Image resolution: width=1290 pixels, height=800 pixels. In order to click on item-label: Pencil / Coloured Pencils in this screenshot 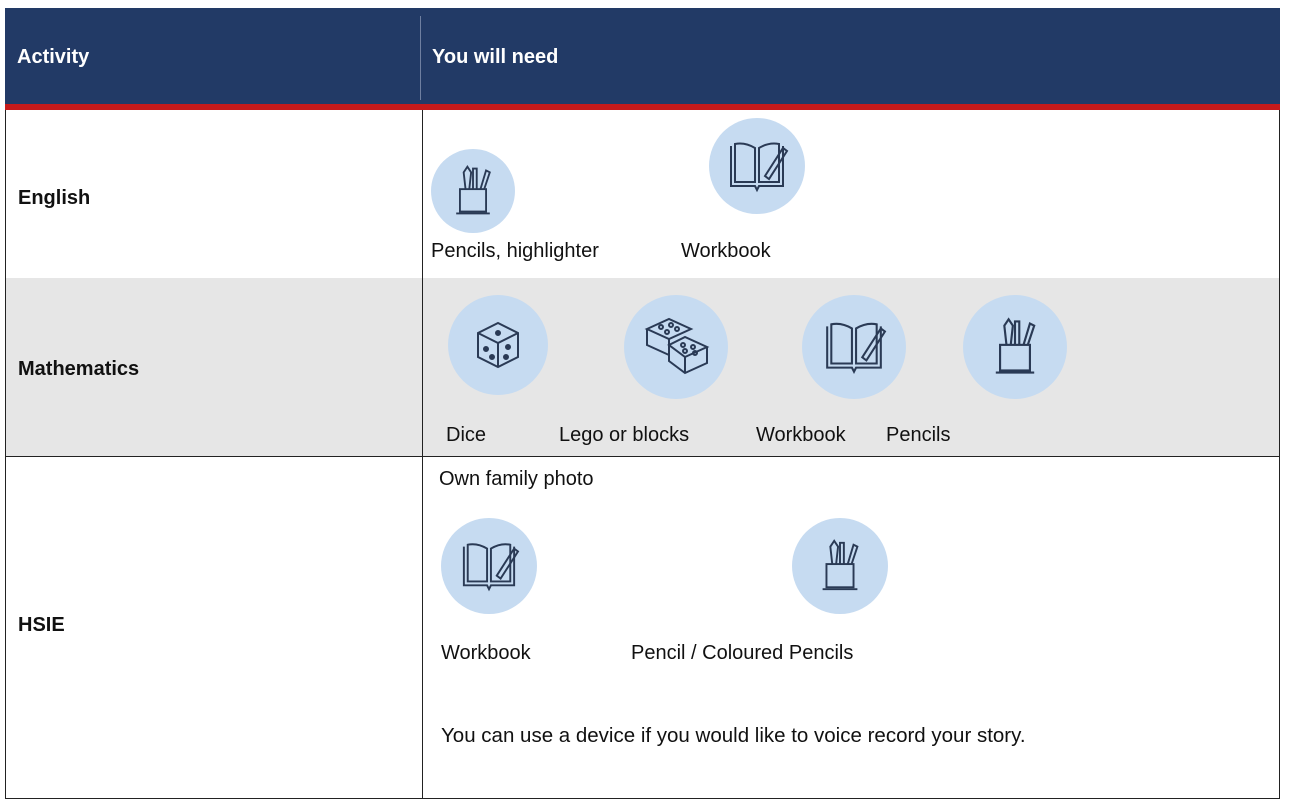, I will do `click(742, 653)`.